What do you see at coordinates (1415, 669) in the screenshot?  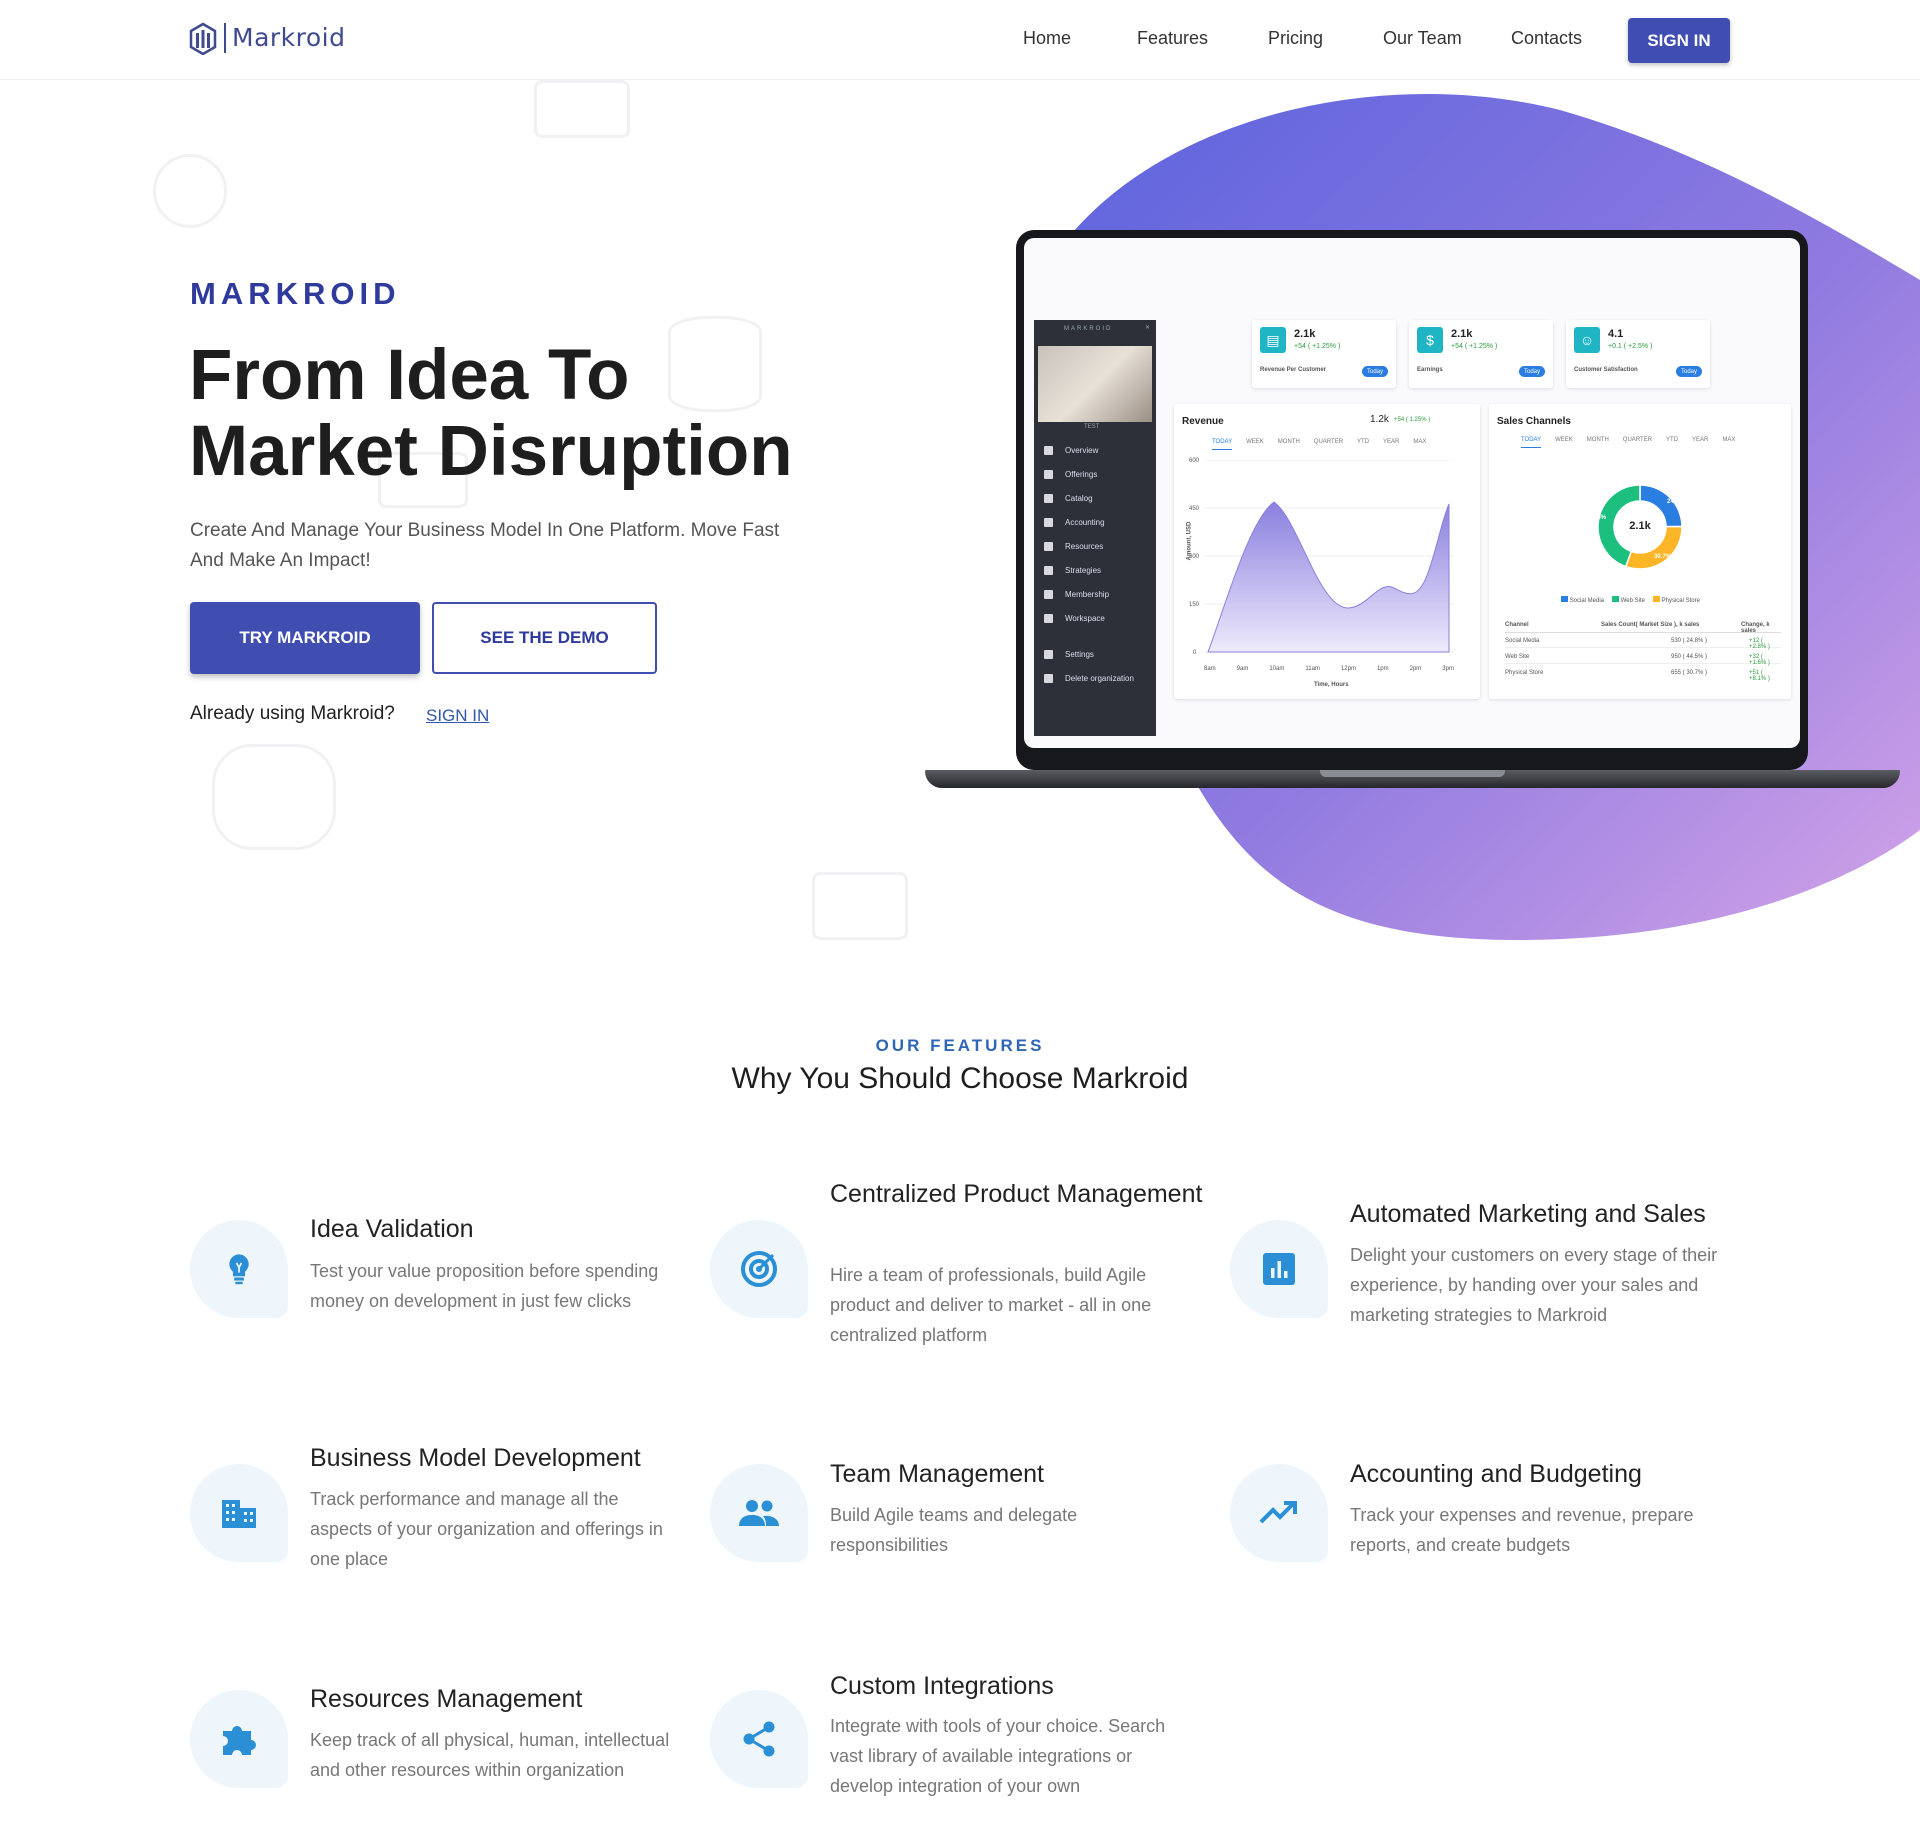 I see `x-tick: 2pm` at bounding box center [1415, 669].